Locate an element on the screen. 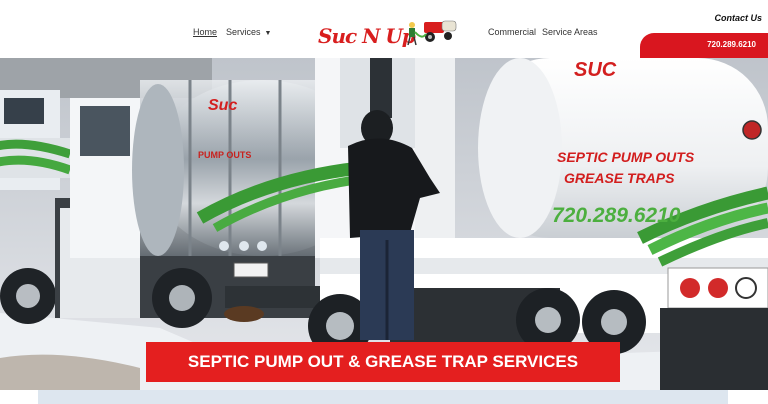 The height and width of the screenshot is (404, 768). phone-tab: 720.289.6210 is located at coordinates (704, 45).